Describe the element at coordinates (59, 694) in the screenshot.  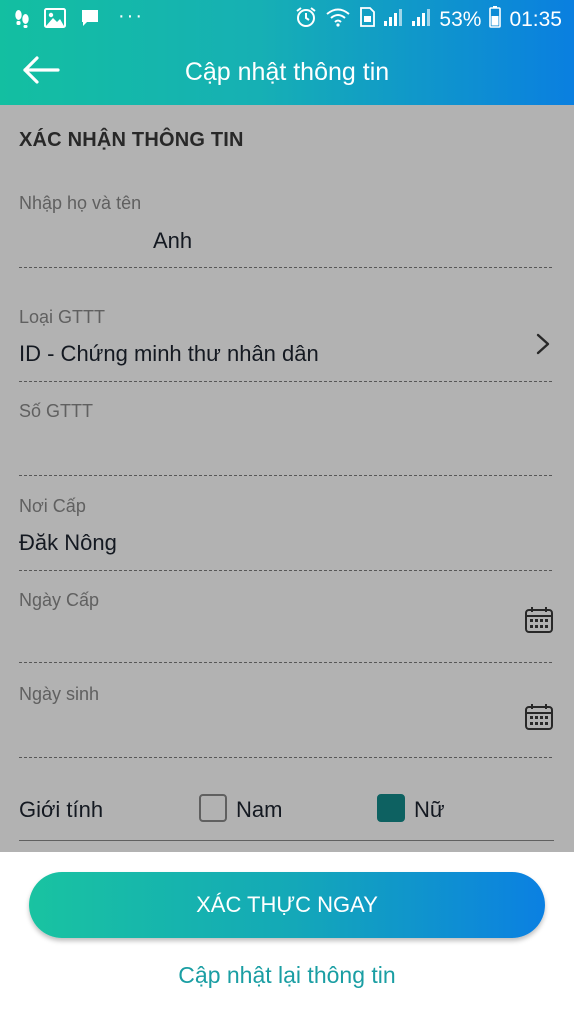
I see `birth-date-label: Ngày sinh` at that location.